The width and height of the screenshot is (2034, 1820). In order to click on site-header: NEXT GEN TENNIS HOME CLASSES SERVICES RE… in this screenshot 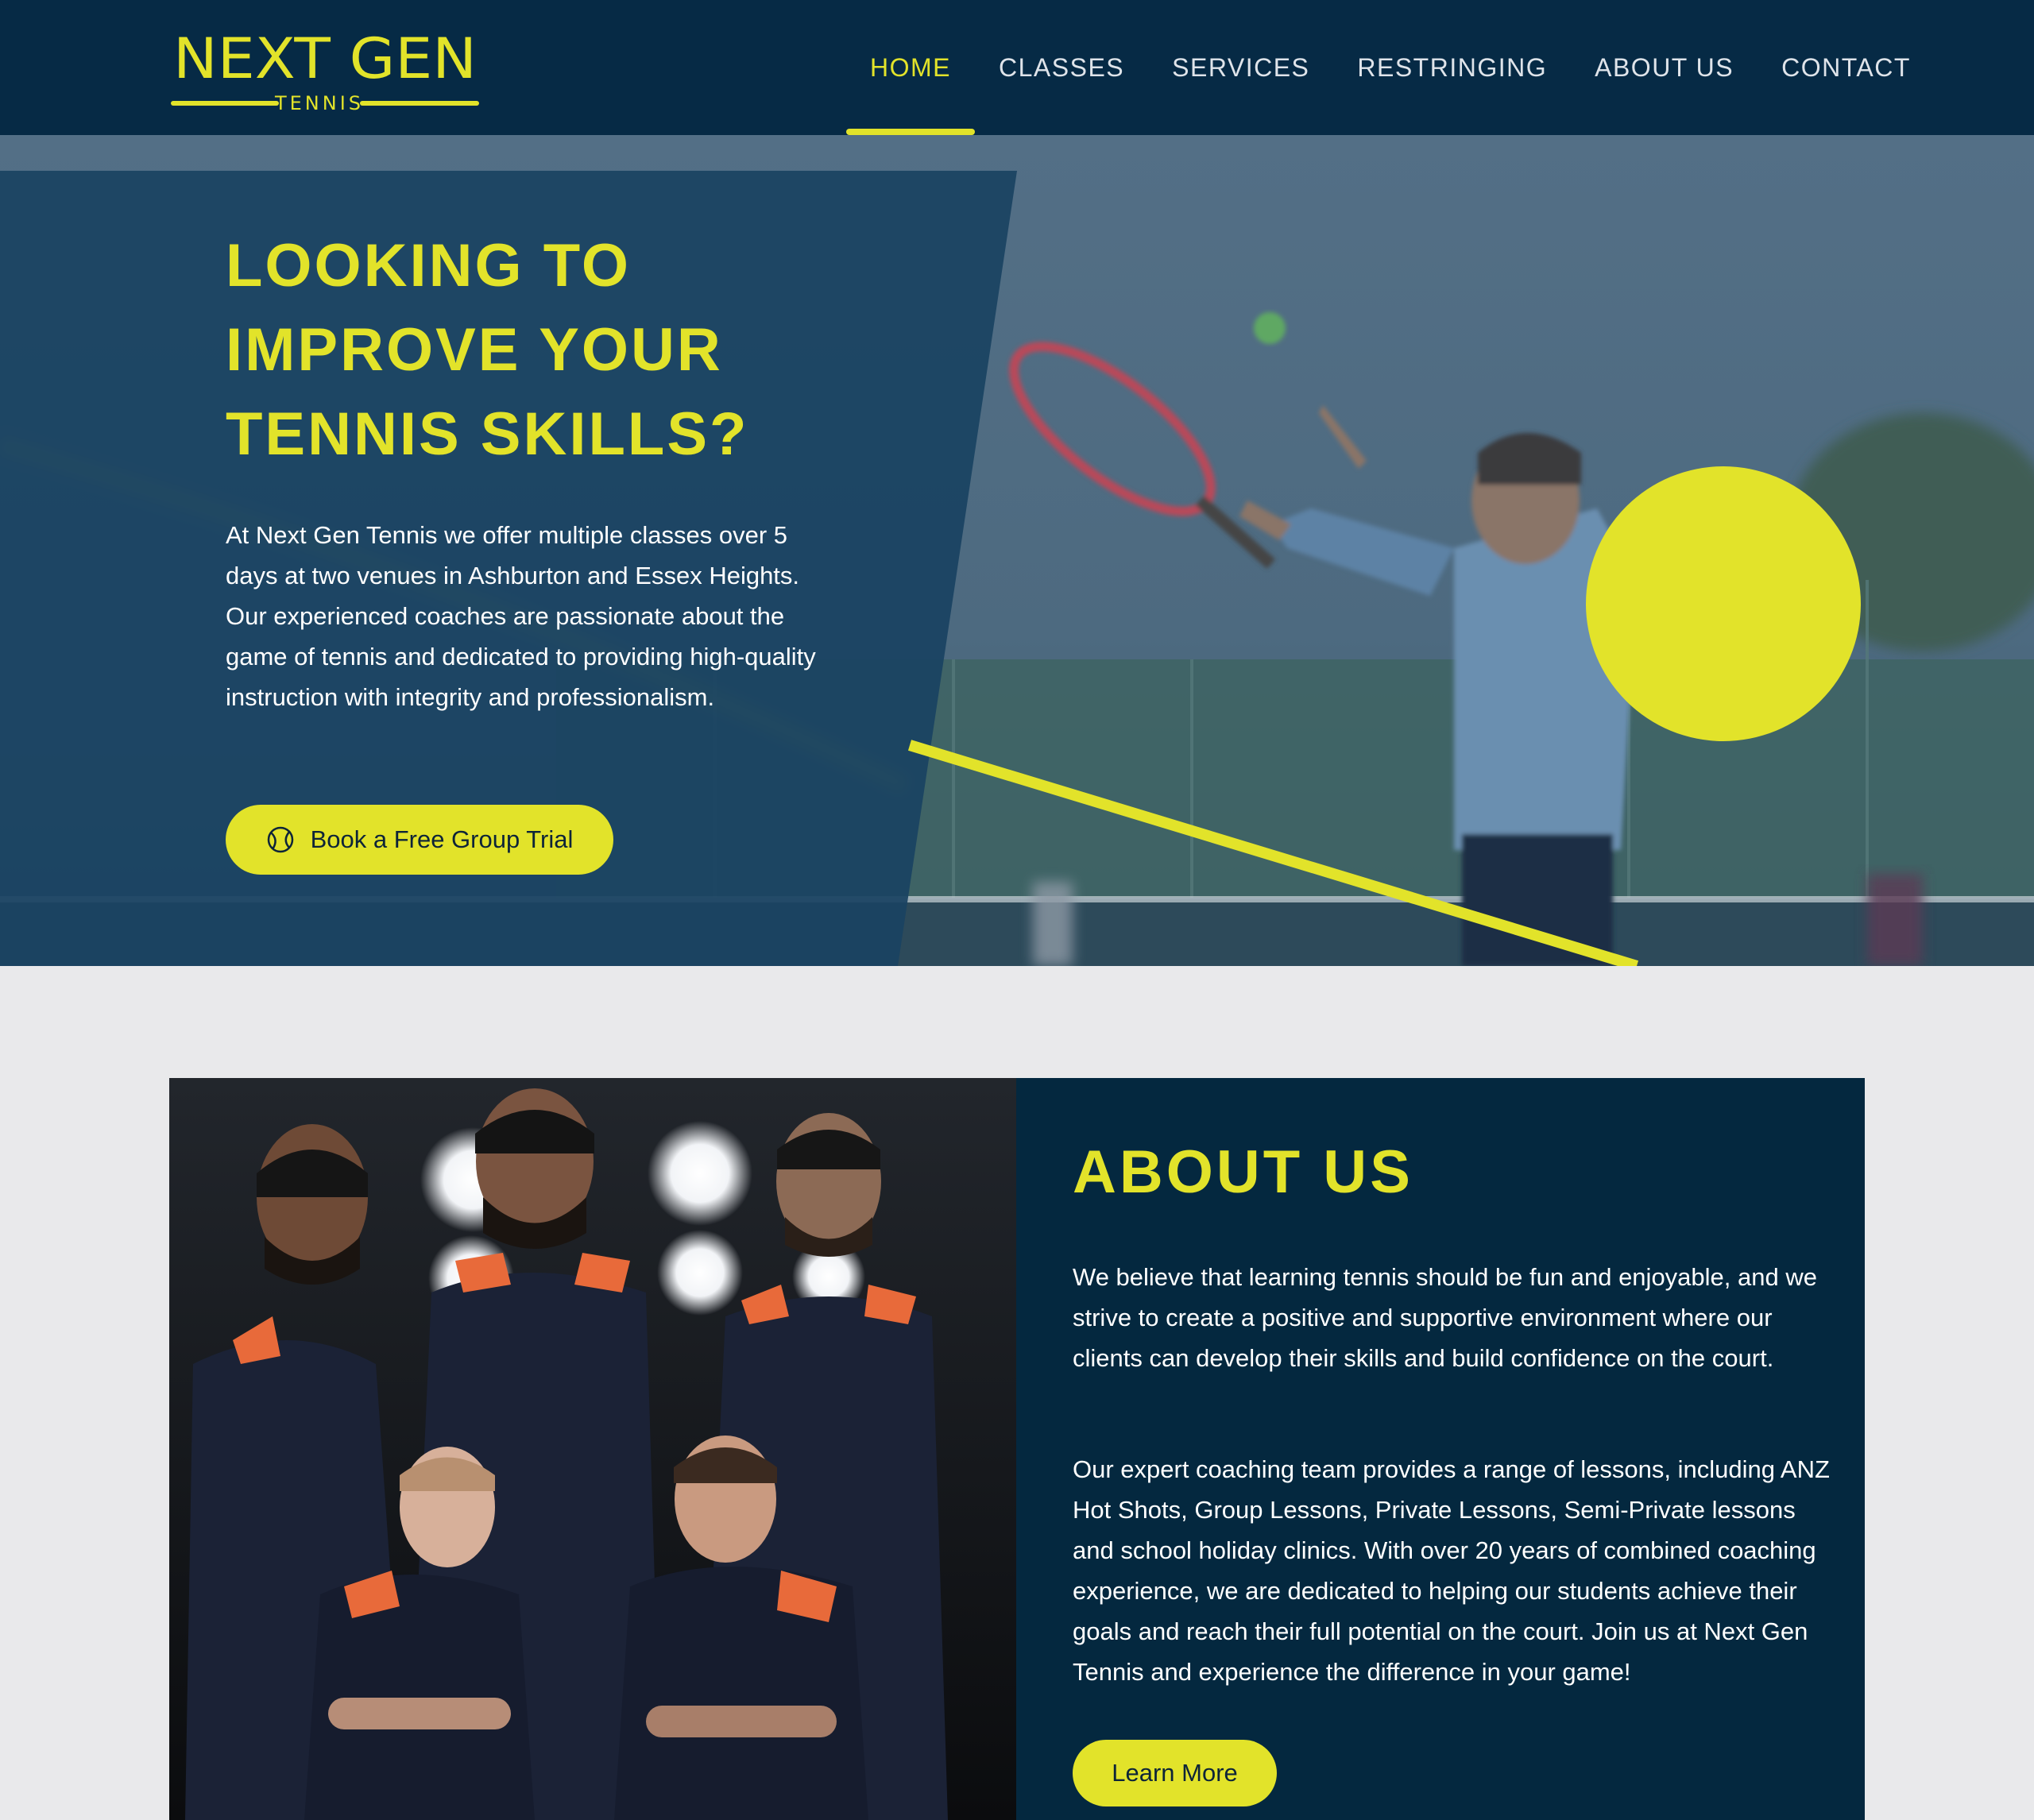, I will do `click(1017, 68)`.